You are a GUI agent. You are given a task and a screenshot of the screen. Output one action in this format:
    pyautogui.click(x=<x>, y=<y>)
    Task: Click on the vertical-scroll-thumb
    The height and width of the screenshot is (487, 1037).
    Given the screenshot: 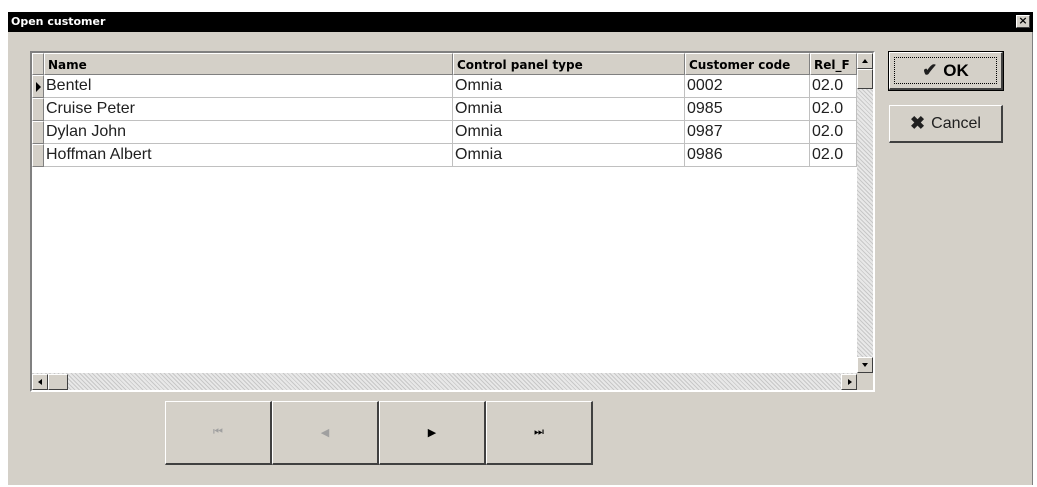 What is the action you would take?
    pyautogui.click(x=865, y=79)
    